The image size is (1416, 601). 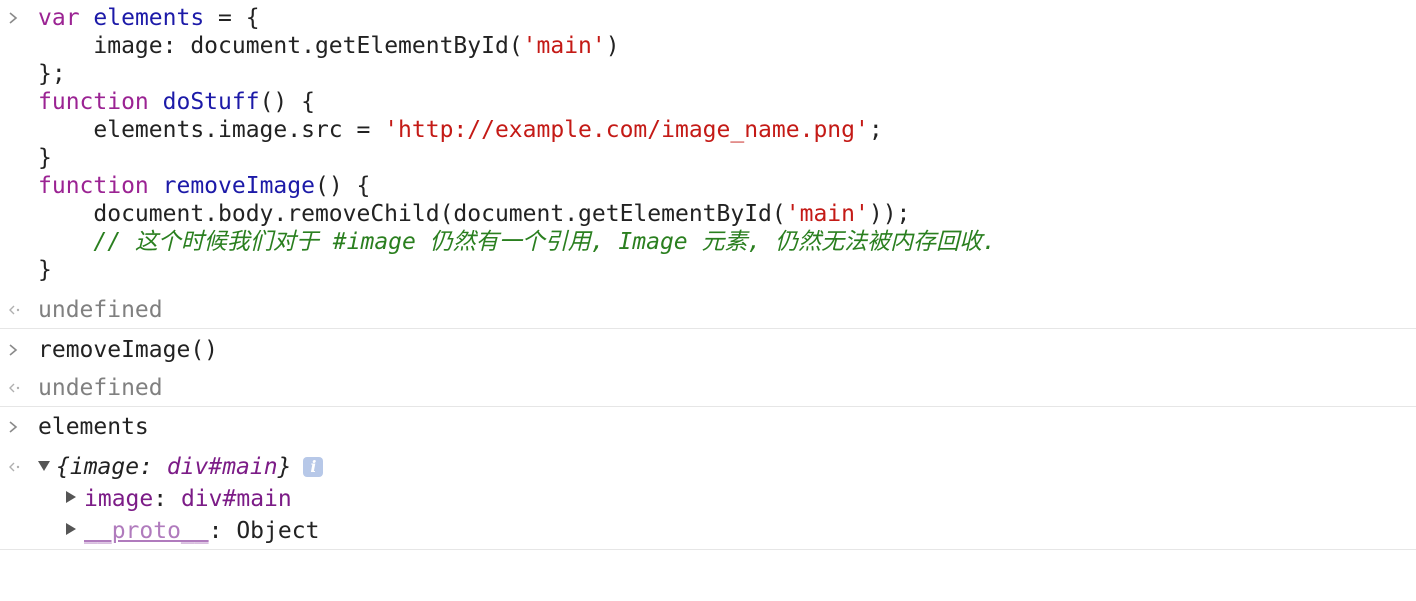 What do you see at coordinates (875, 130) in the screenshot?
I see `code-text: ;` at bounding box center [875, 130].